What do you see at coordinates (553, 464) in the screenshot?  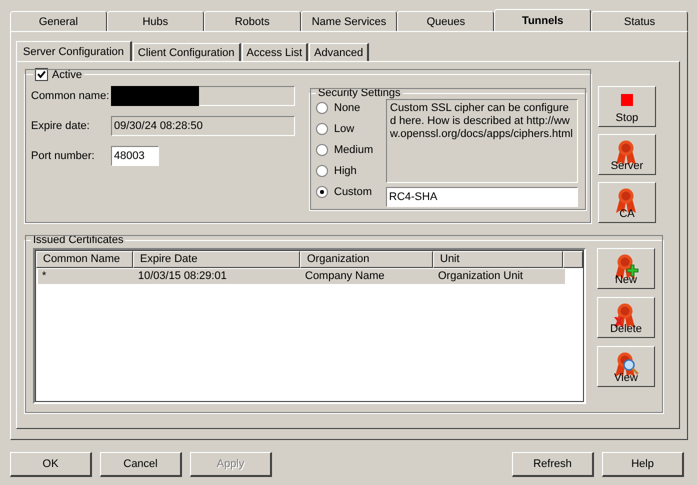 I see `dialog-button: Refresh` at bounding box center [553, 464].